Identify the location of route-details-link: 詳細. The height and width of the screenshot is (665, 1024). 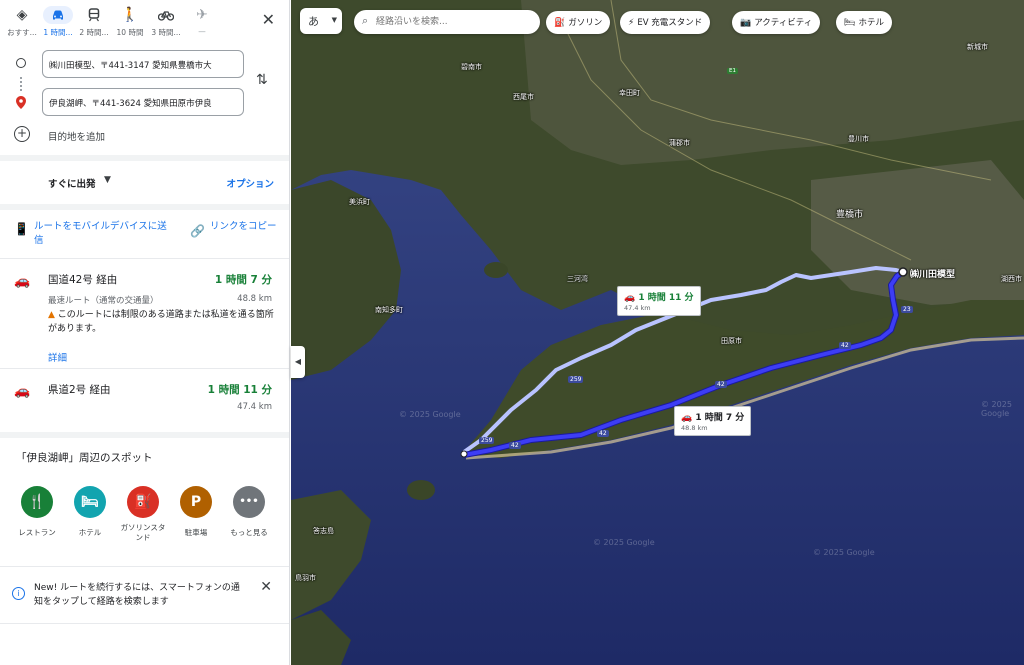
(57, 357).